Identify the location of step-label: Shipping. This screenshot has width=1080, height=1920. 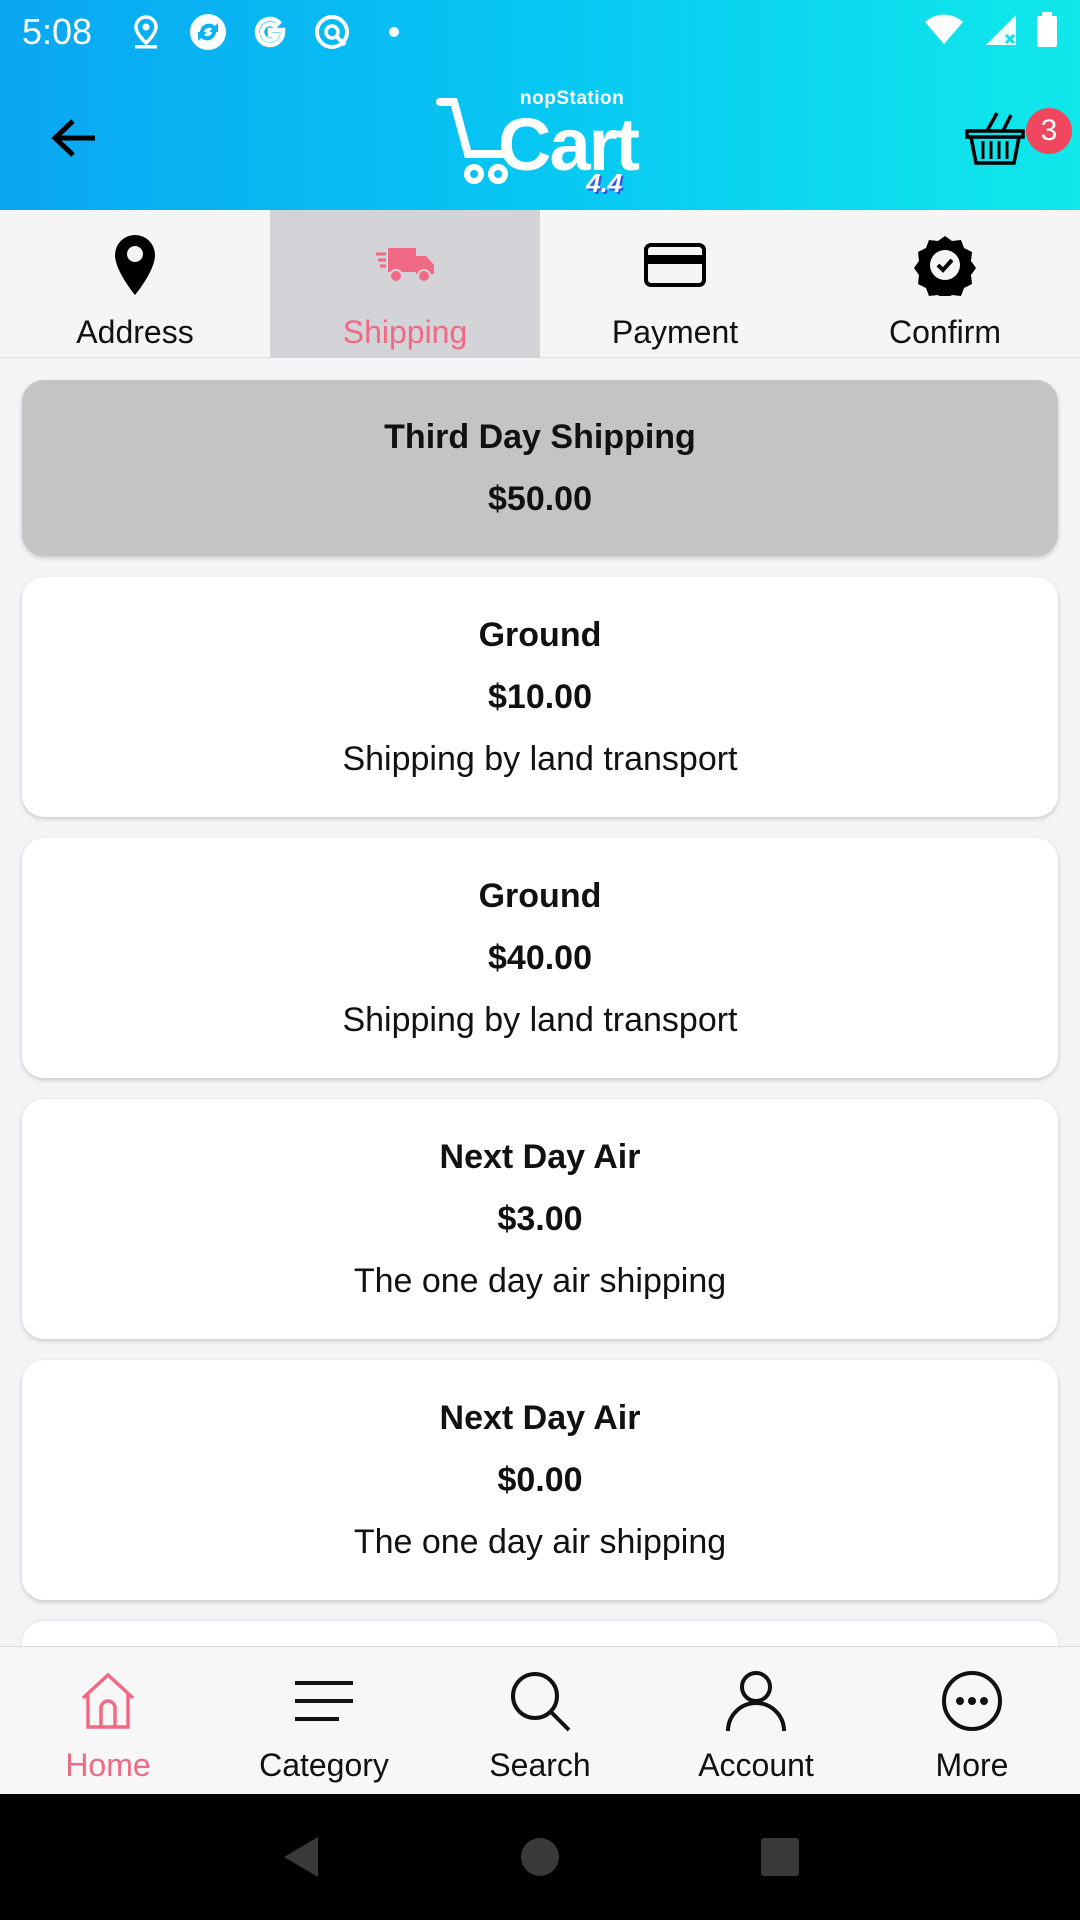
(405, 332).